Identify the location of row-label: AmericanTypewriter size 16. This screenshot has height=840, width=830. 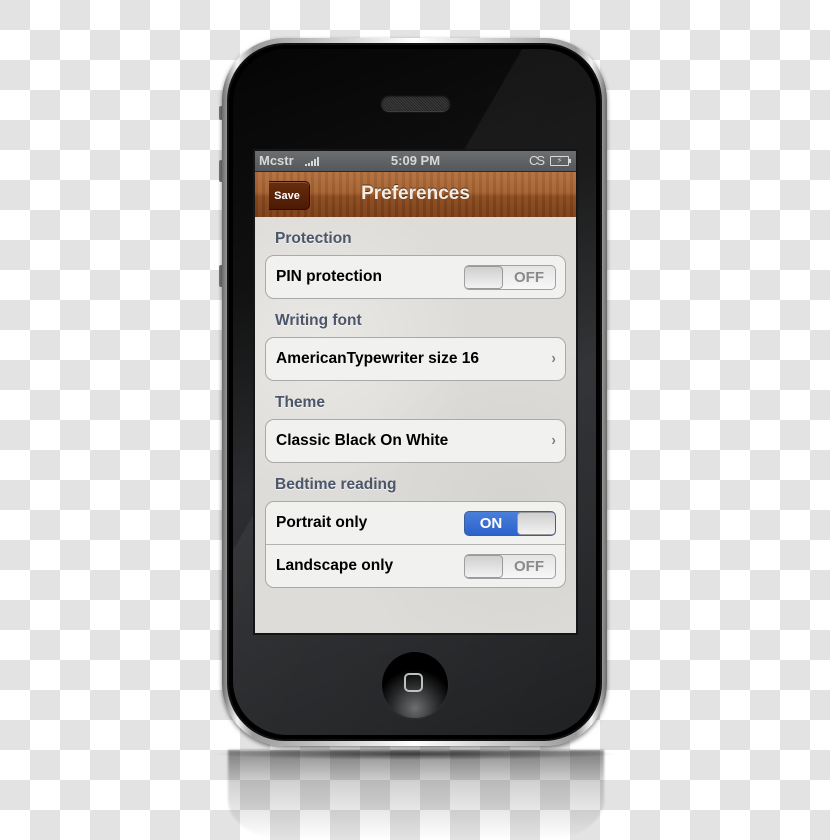
(378, 358).